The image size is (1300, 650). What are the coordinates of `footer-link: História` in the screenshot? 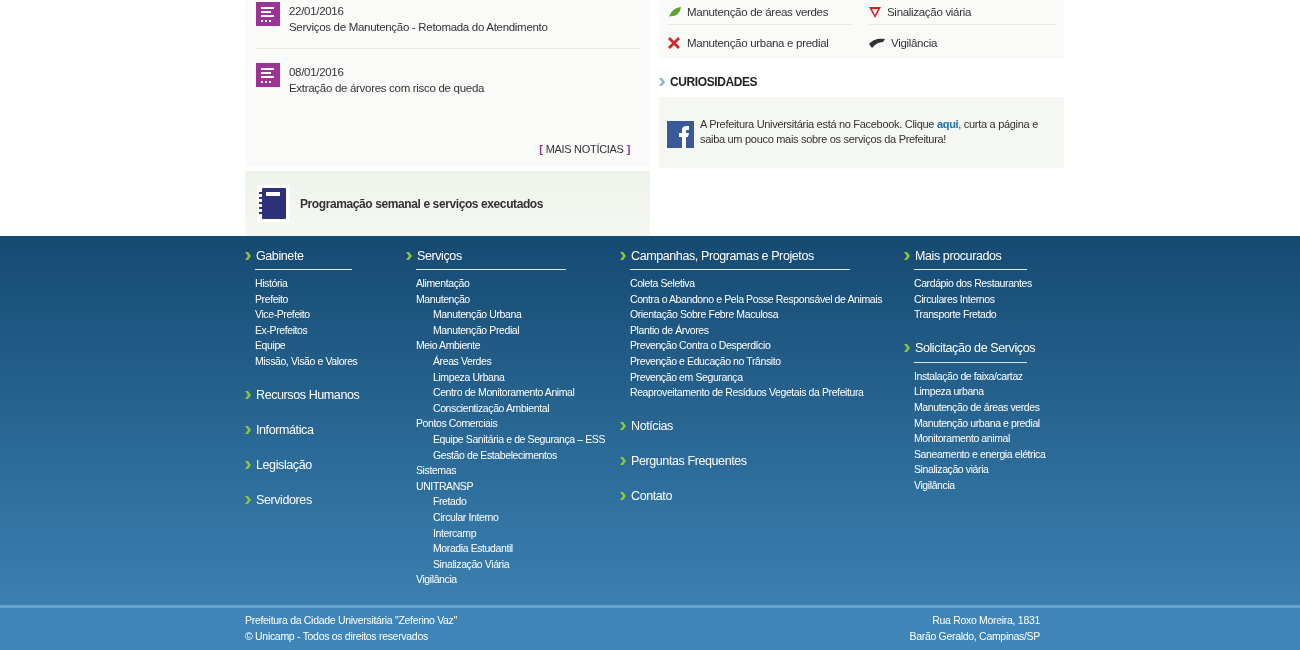 It's located at (271, 284).